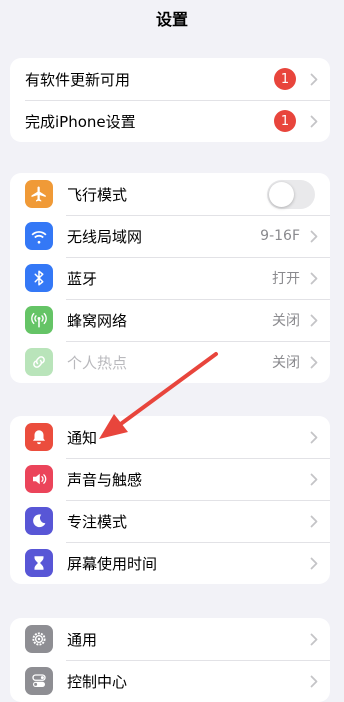 The height and width of the screenshot is (702, 344). What do you see at coordinates (39, 437) in the screenshot?
I see `bell-icon` at bounding box center [39, 437].